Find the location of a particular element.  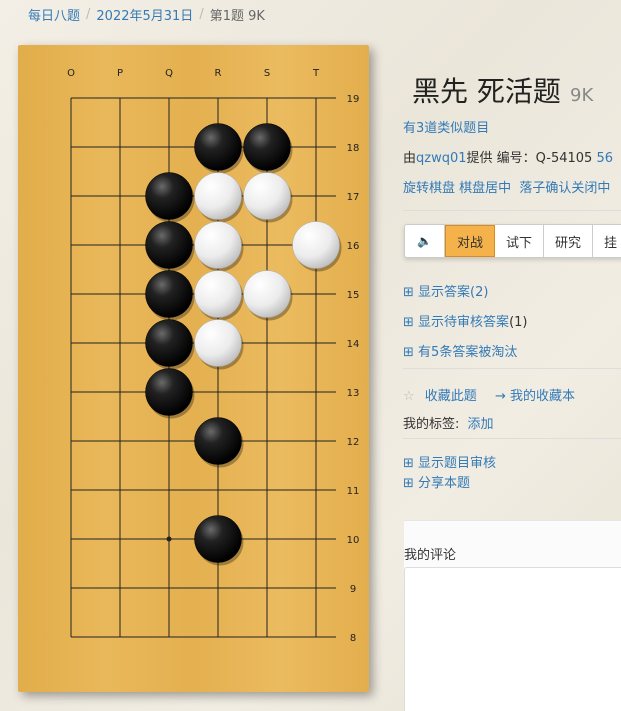

white-stone-R16 is located at coordinates (218, 245).